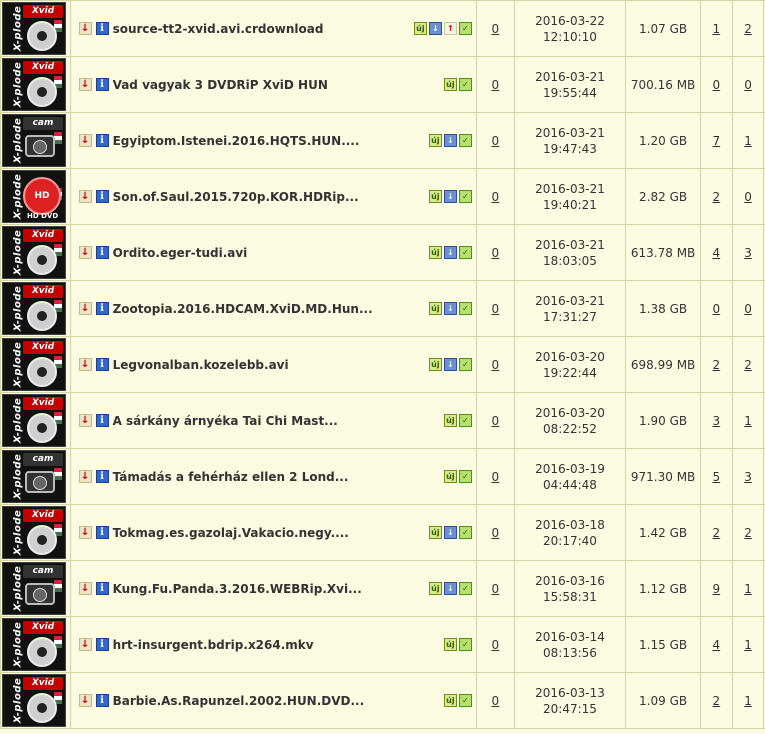 The image size is (765, 734). What do you see at coordinates (716, 477) in the screenshot?
I see `seeds-count-link: 5` at bounding box center [716, 477].